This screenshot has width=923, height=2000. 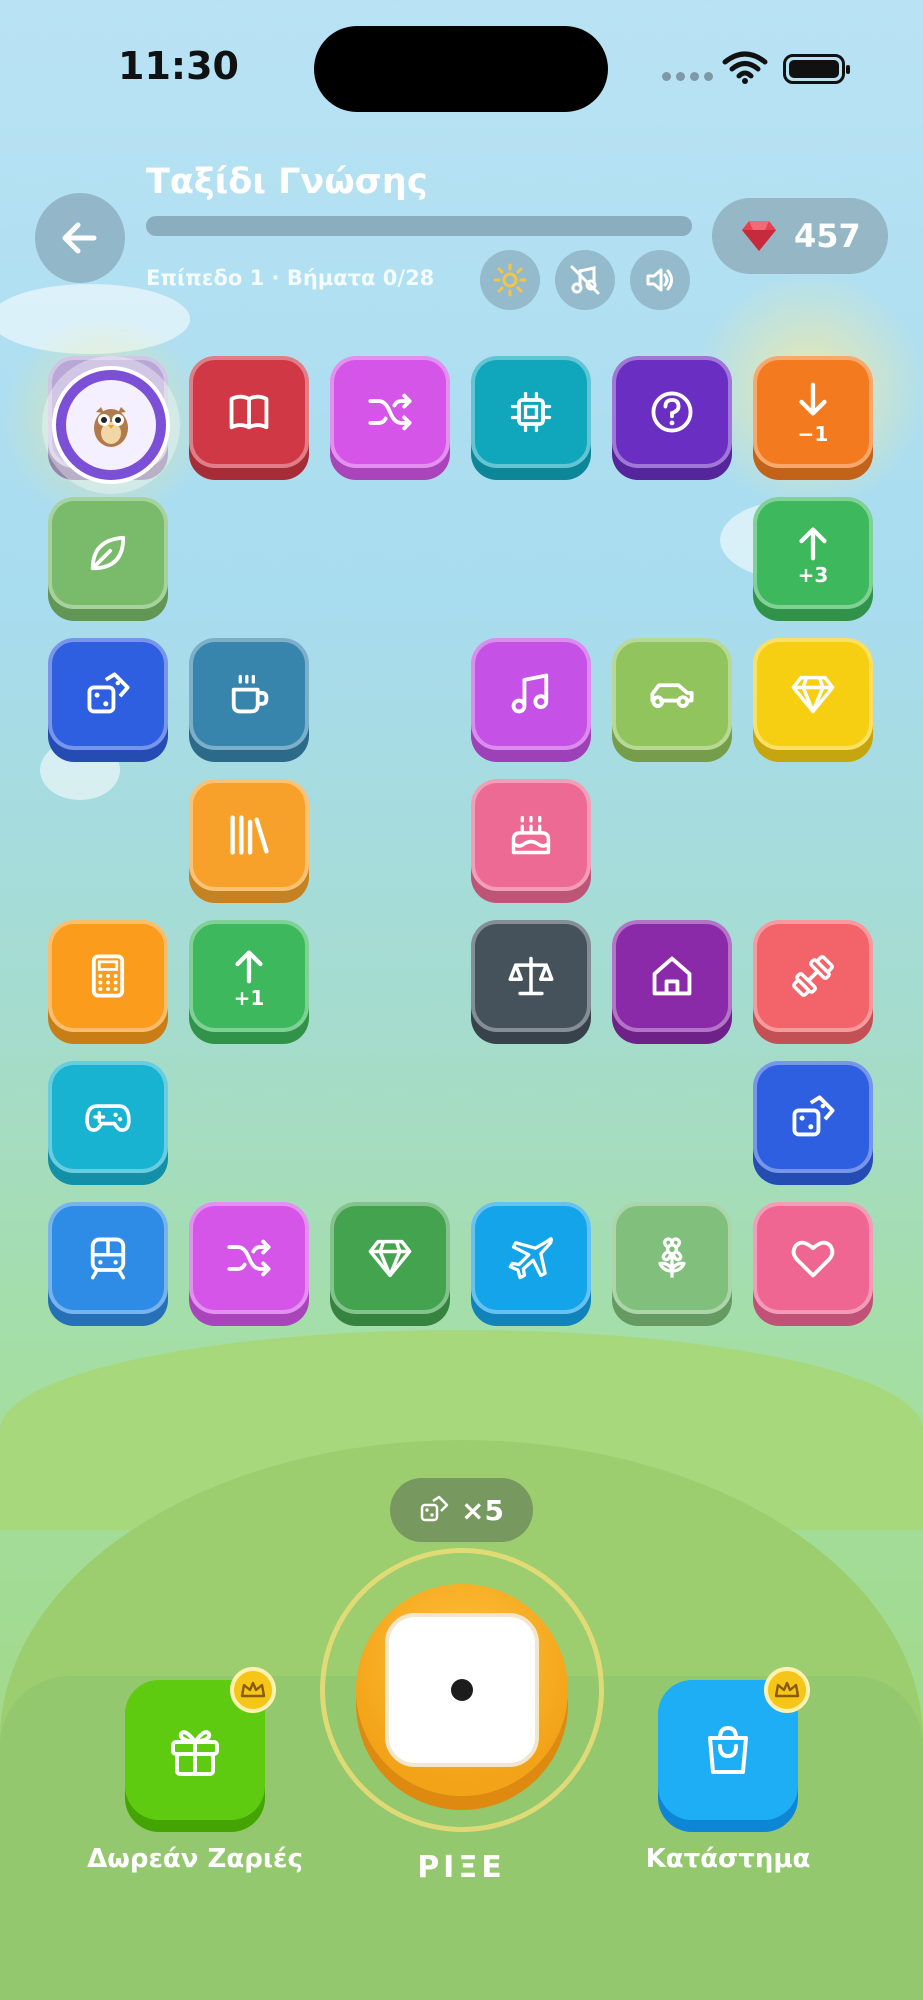 I want to click on tile-cake, so click(x=531, y=835).